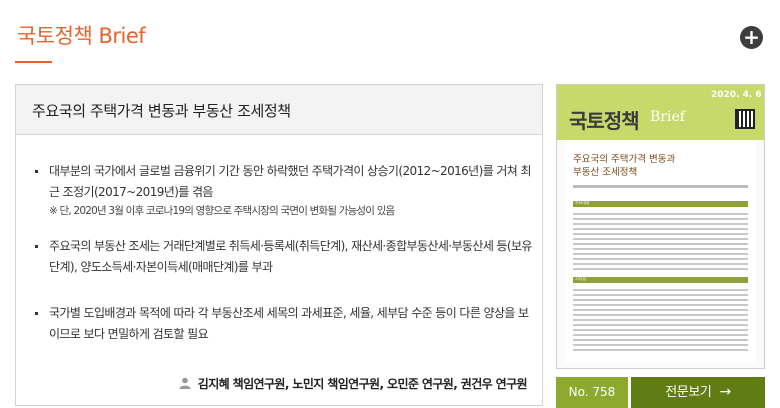 The height and width of the screenshot is (408, 780). Describe the element at coordinates (624, 159) in the screenshot. I see `cover-headline-line: 주요국의 주택가격 변동과` at that location.